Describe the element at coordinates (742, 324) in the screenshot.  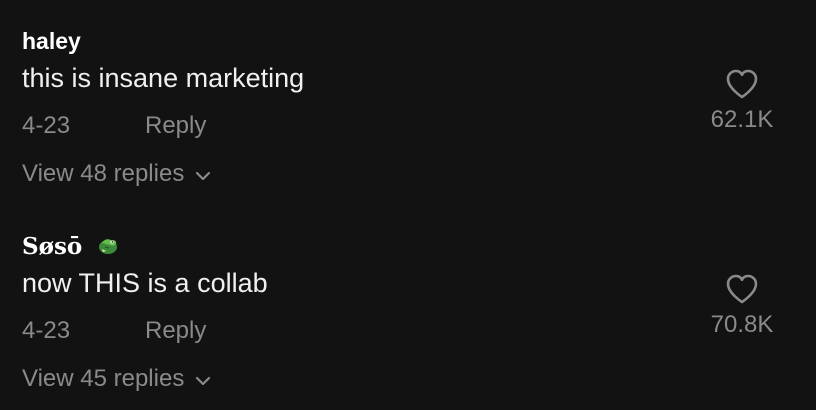
I see `like-count: 70.8K` at that location.